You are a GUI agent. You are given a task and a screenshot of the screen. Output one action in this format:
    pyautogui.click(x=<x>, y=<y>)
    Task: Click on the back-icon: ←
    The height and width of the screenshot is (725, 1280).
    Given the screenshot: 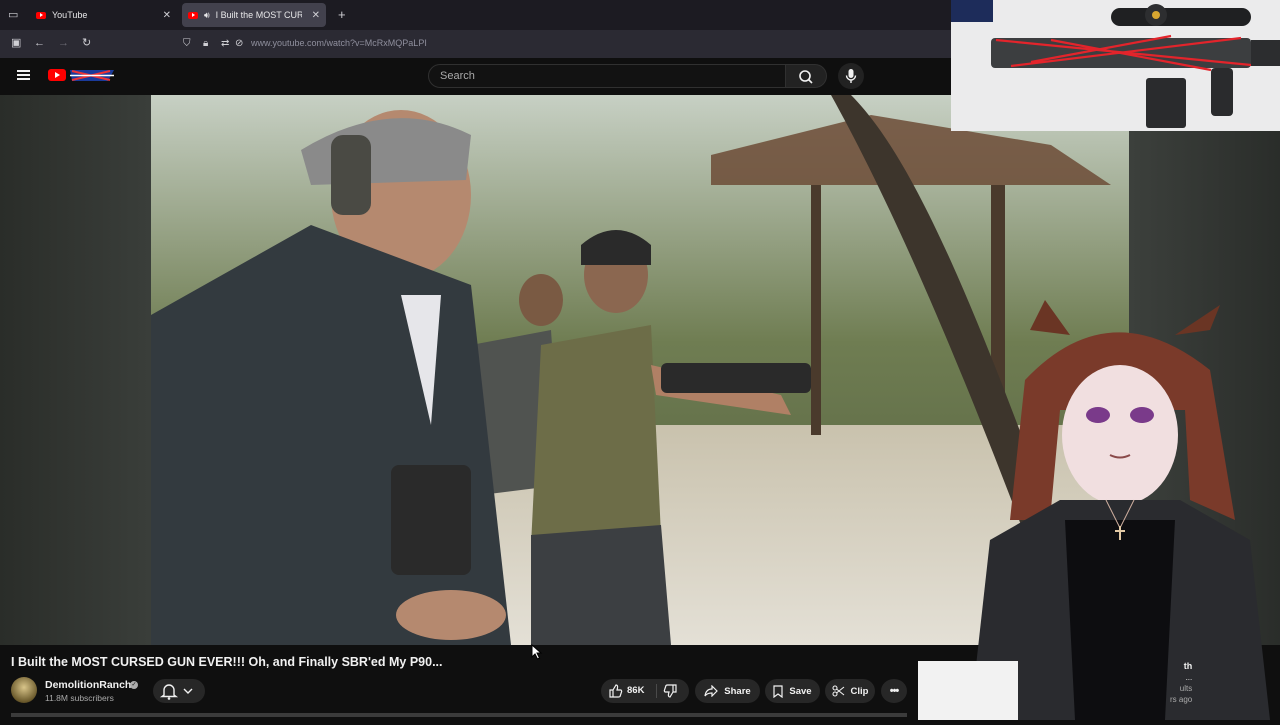 What is the action you would take?
    pyautogui.click(x=39, y=43)
    